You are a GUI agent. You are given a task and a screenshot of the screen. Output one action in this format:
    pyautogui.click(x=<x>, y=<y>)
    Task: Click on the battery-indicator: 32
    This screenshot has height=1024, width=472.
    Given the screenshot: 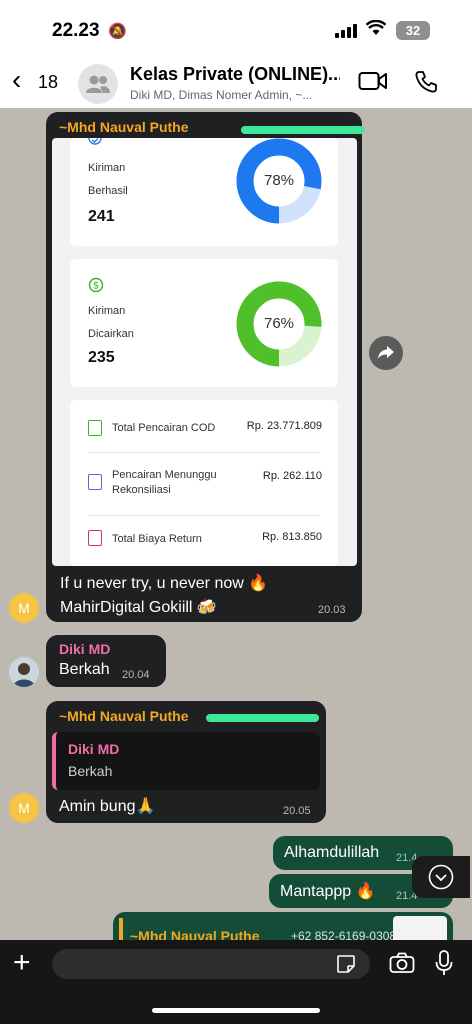 What is the action you would take?
    pyautogui.click(x=413, y=30)
    